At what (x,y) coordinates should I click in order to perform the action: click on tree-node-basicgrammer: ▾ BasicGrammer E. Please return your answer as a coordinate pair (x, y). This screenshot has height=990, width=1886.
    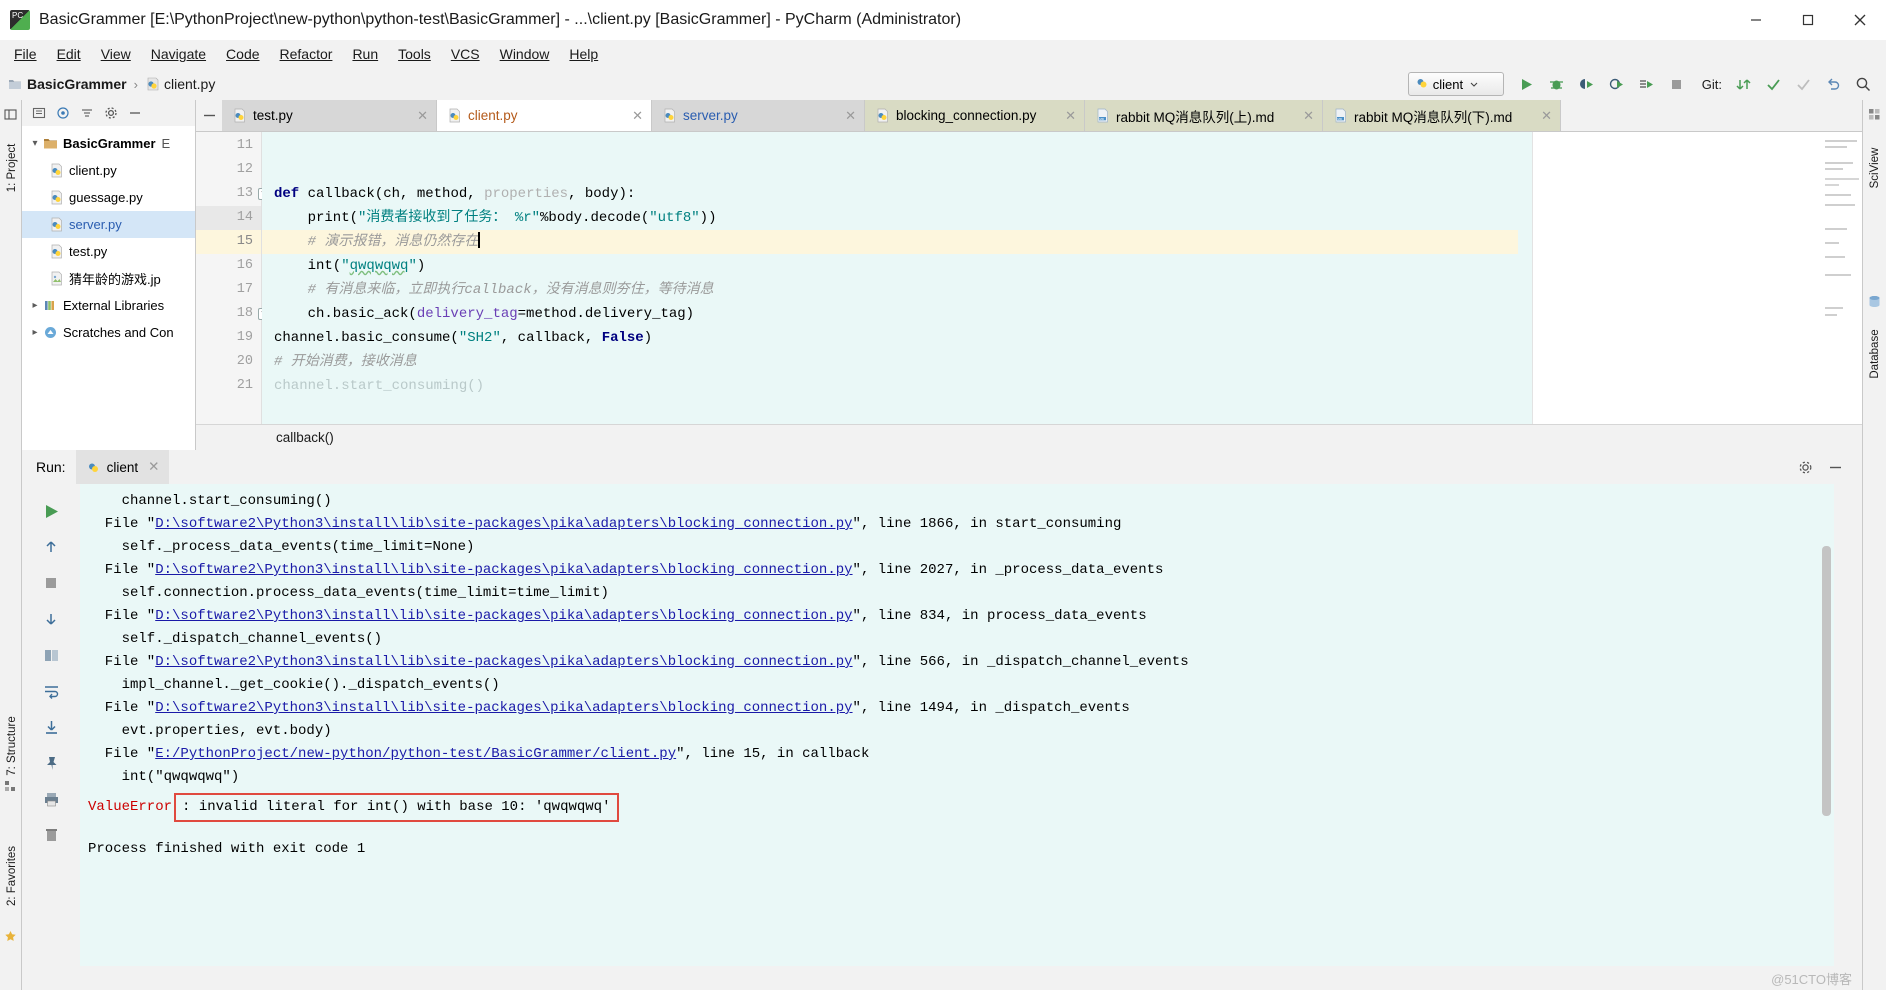
    Looking at the image, I should click on (108, 143).